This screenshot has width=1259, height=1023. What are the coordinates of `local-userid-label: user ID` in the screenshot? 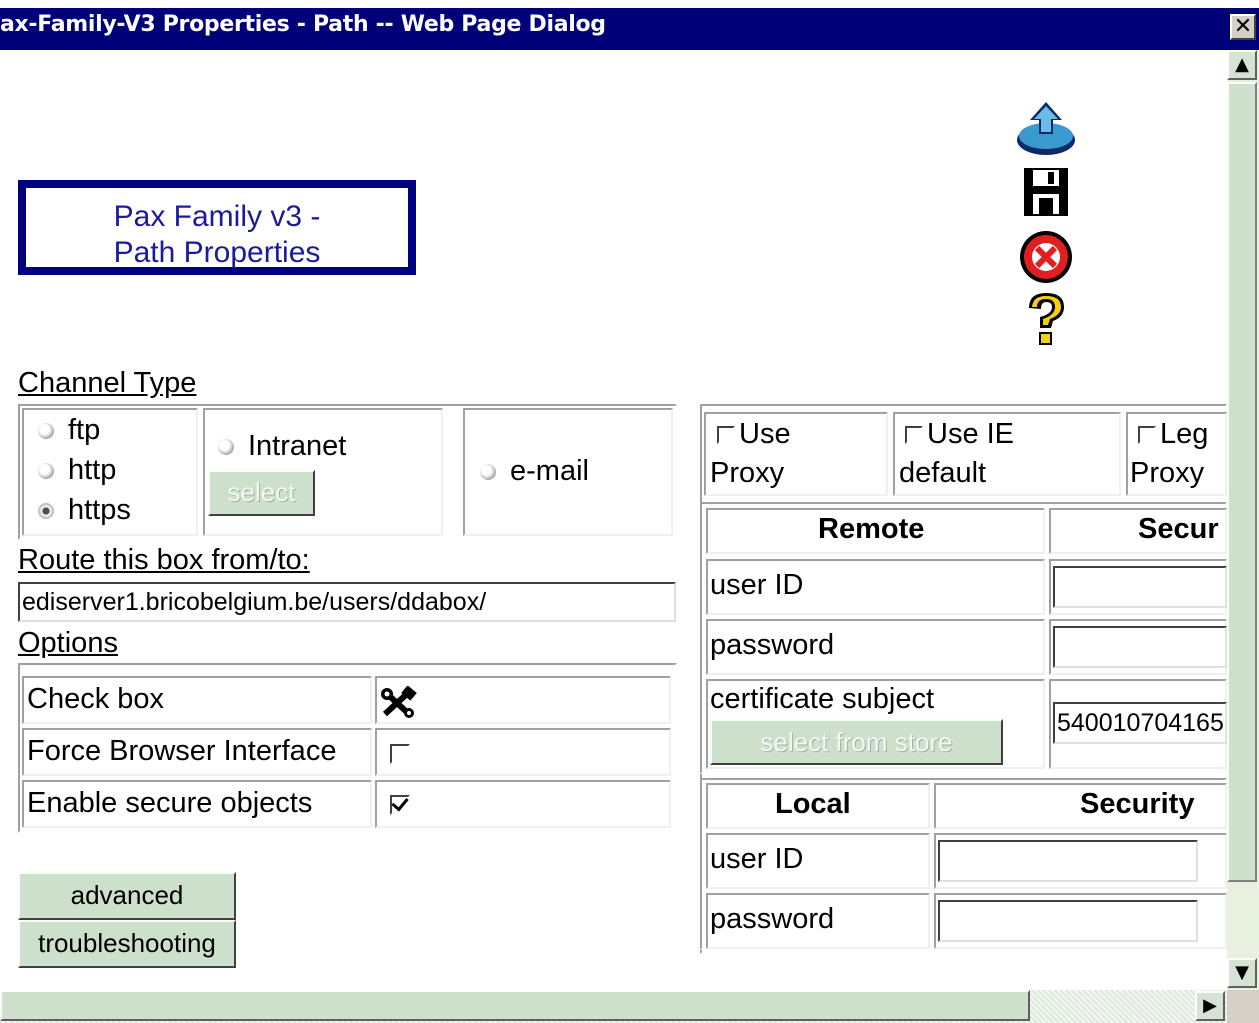 It's located at (757, 859).